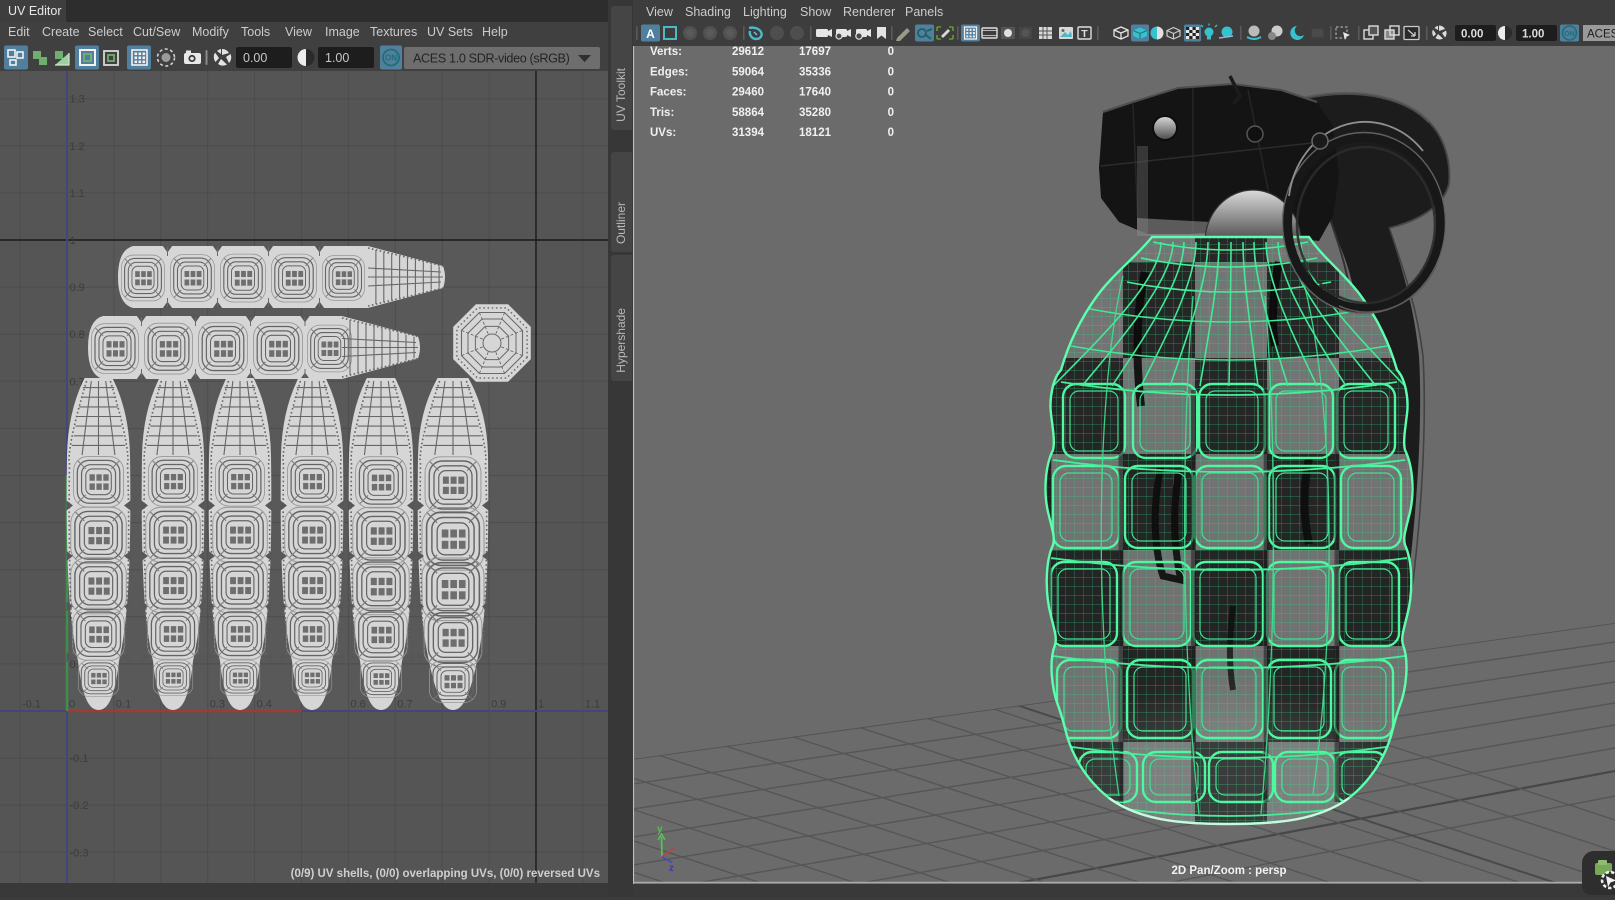  What do you see at coordinates (660, 829) in the screenshot?
I see `svg-text: y` at bounding box center [660, 829].